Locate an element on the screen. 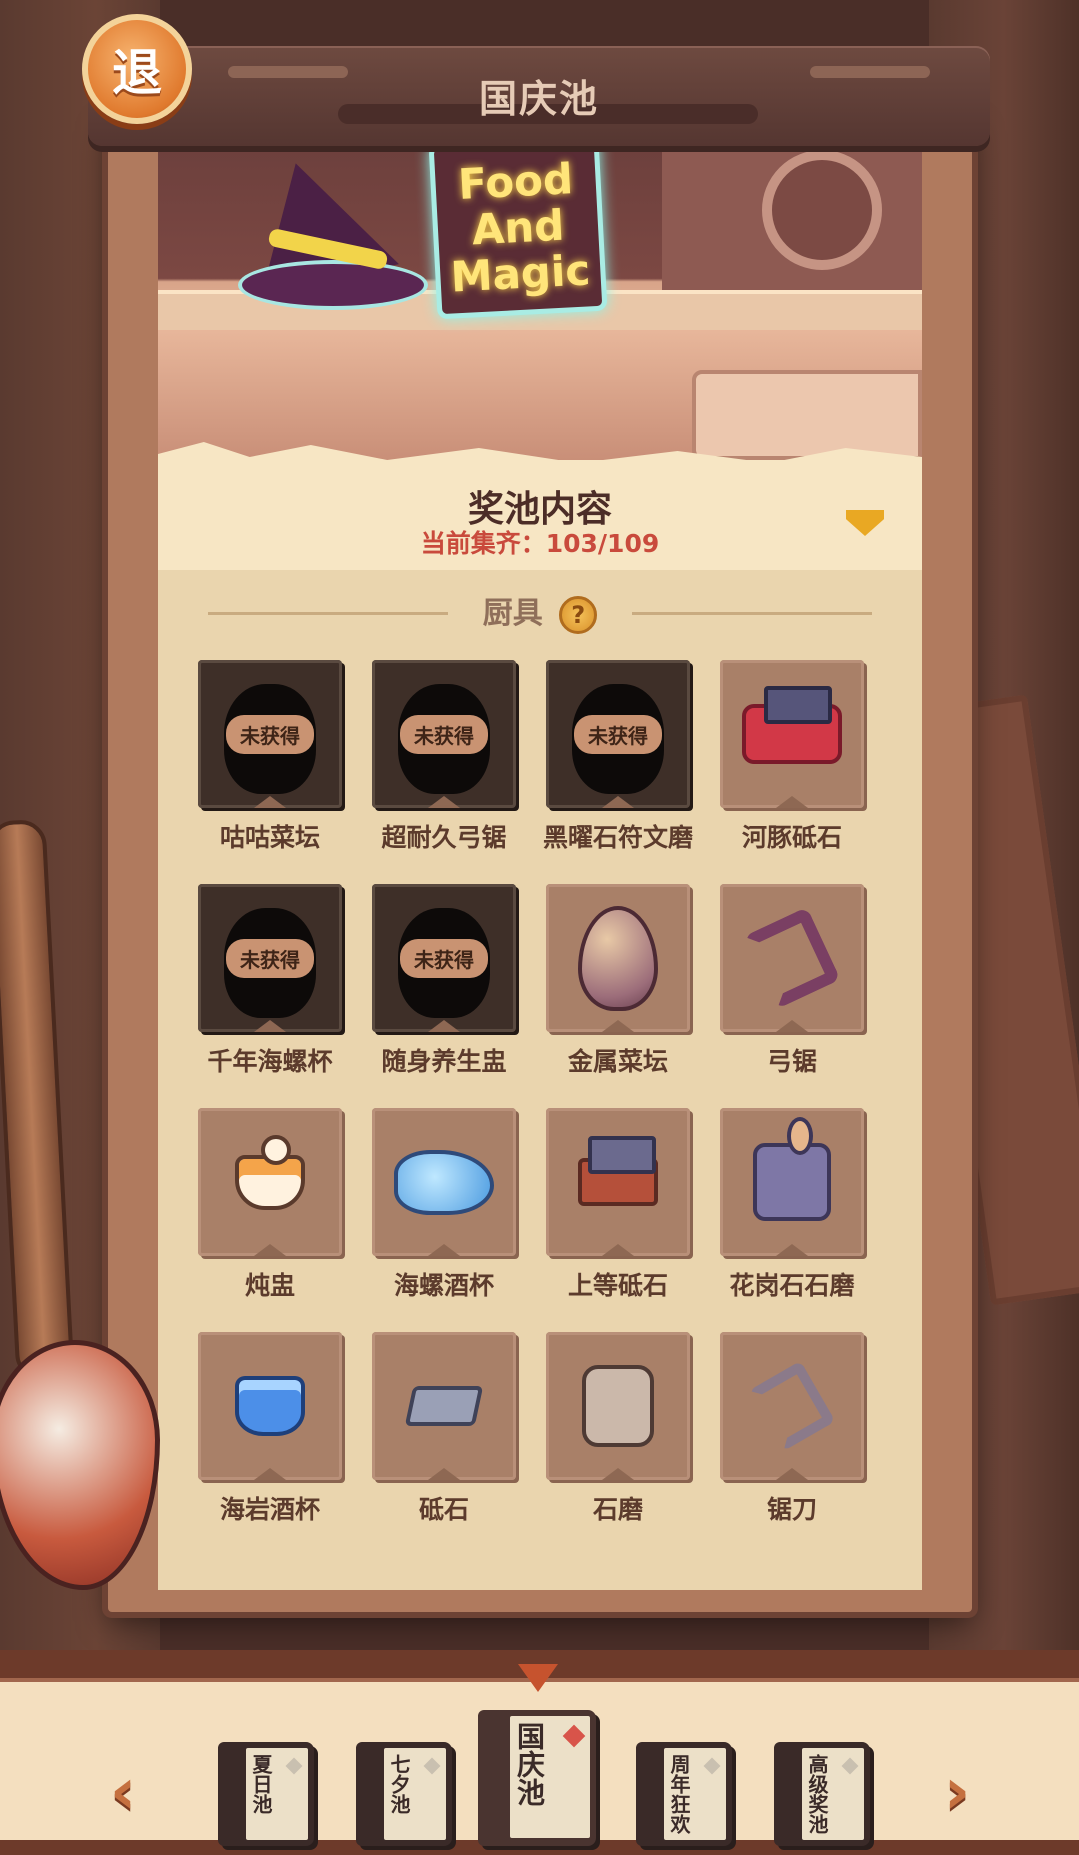  granite-mill-icon is located at coordinates (792, 1169).